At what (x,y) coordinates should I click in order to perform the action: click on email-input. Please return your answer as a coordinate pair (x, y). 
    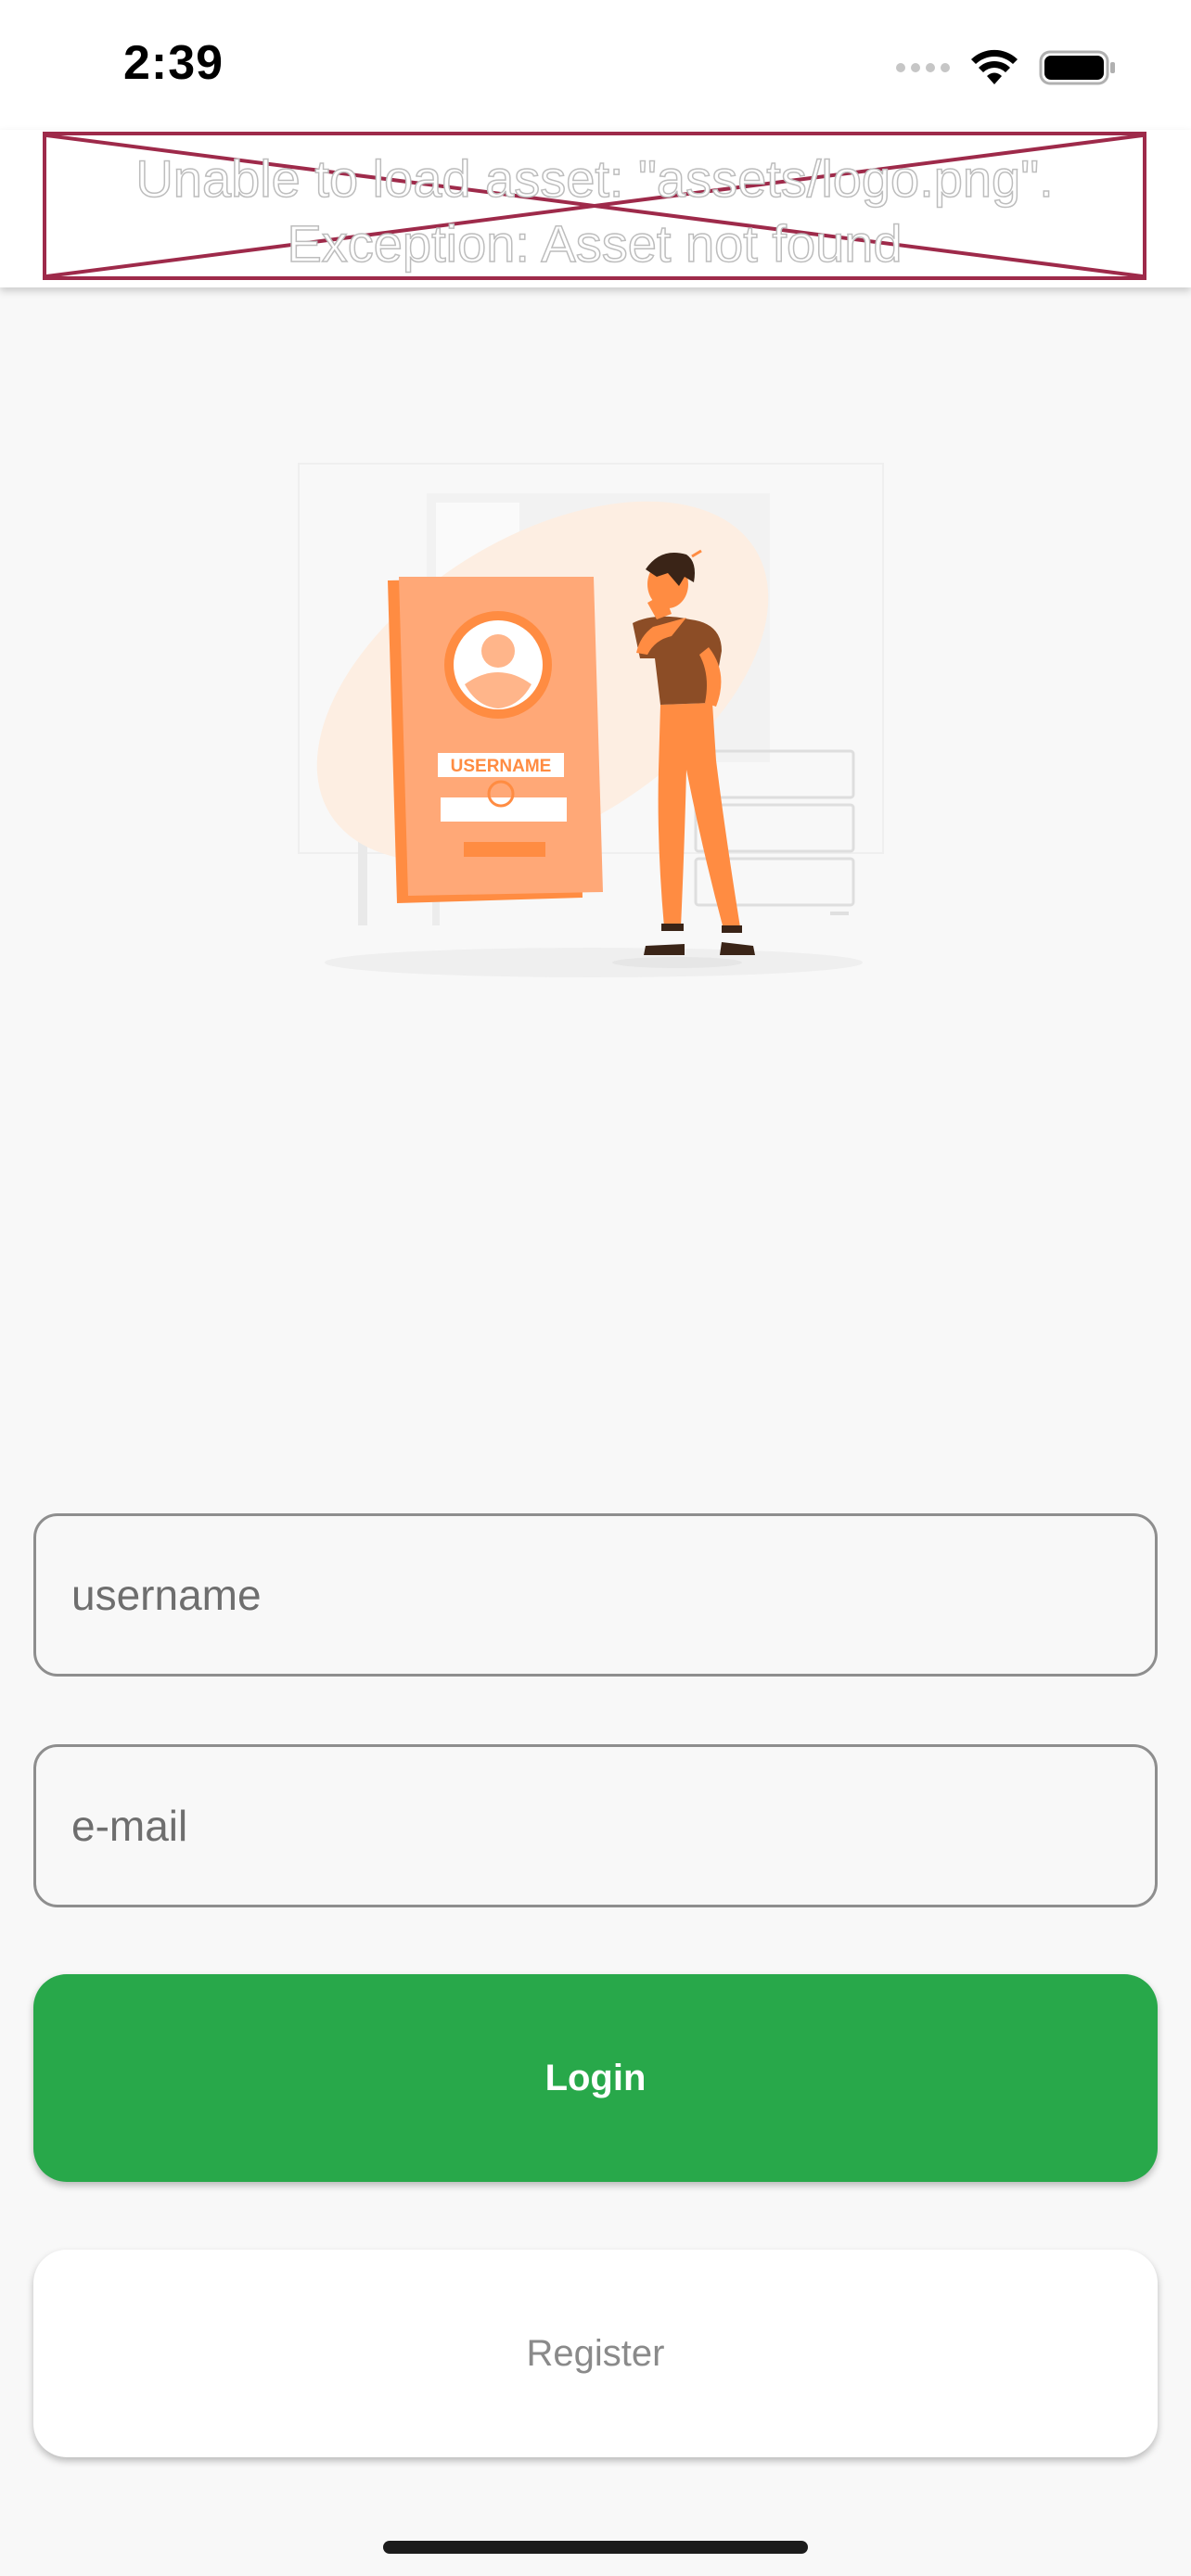
    Looking at the image, I should click on (612, 1826).